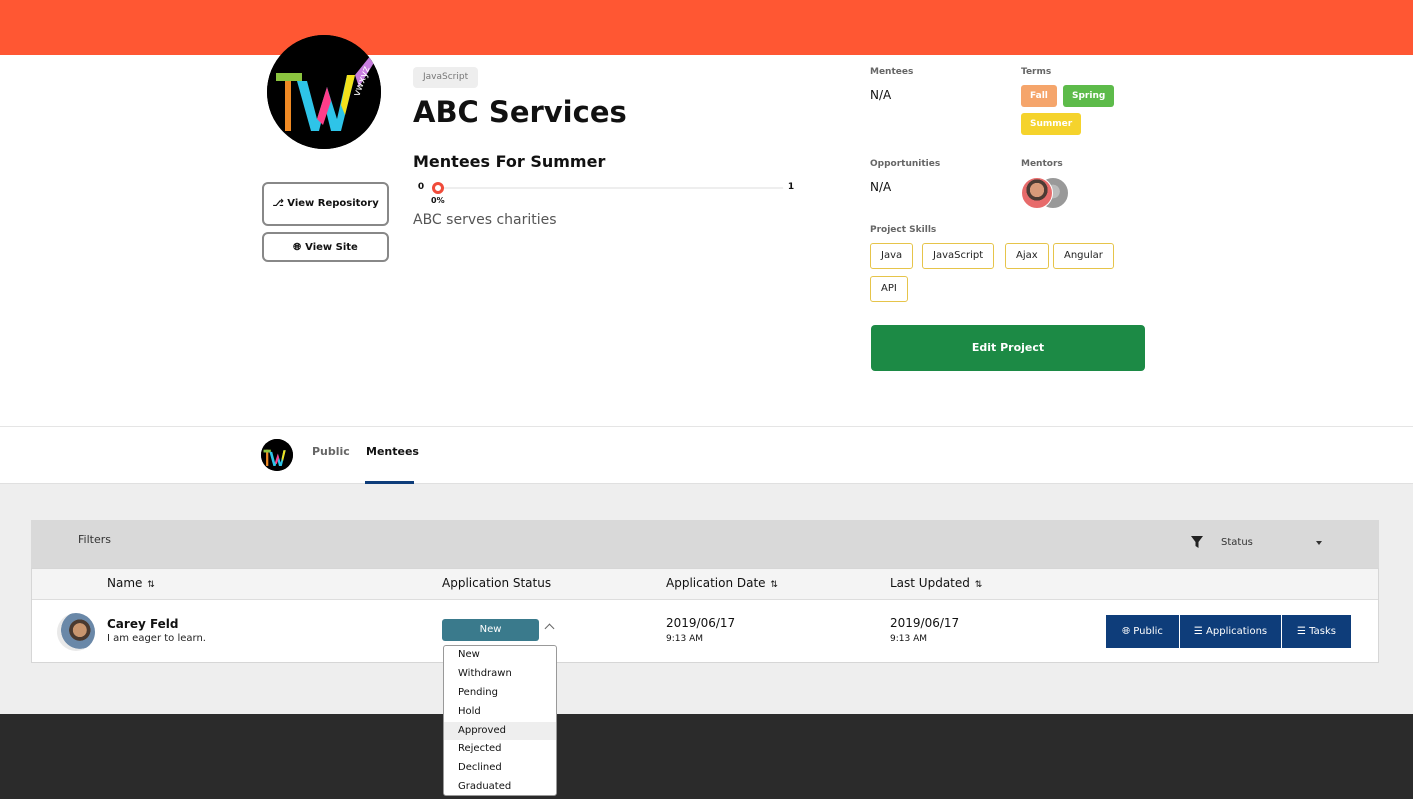 This screenshot has height=799, width=1413. I want to click on progress-max: 1, so click(791, 187).